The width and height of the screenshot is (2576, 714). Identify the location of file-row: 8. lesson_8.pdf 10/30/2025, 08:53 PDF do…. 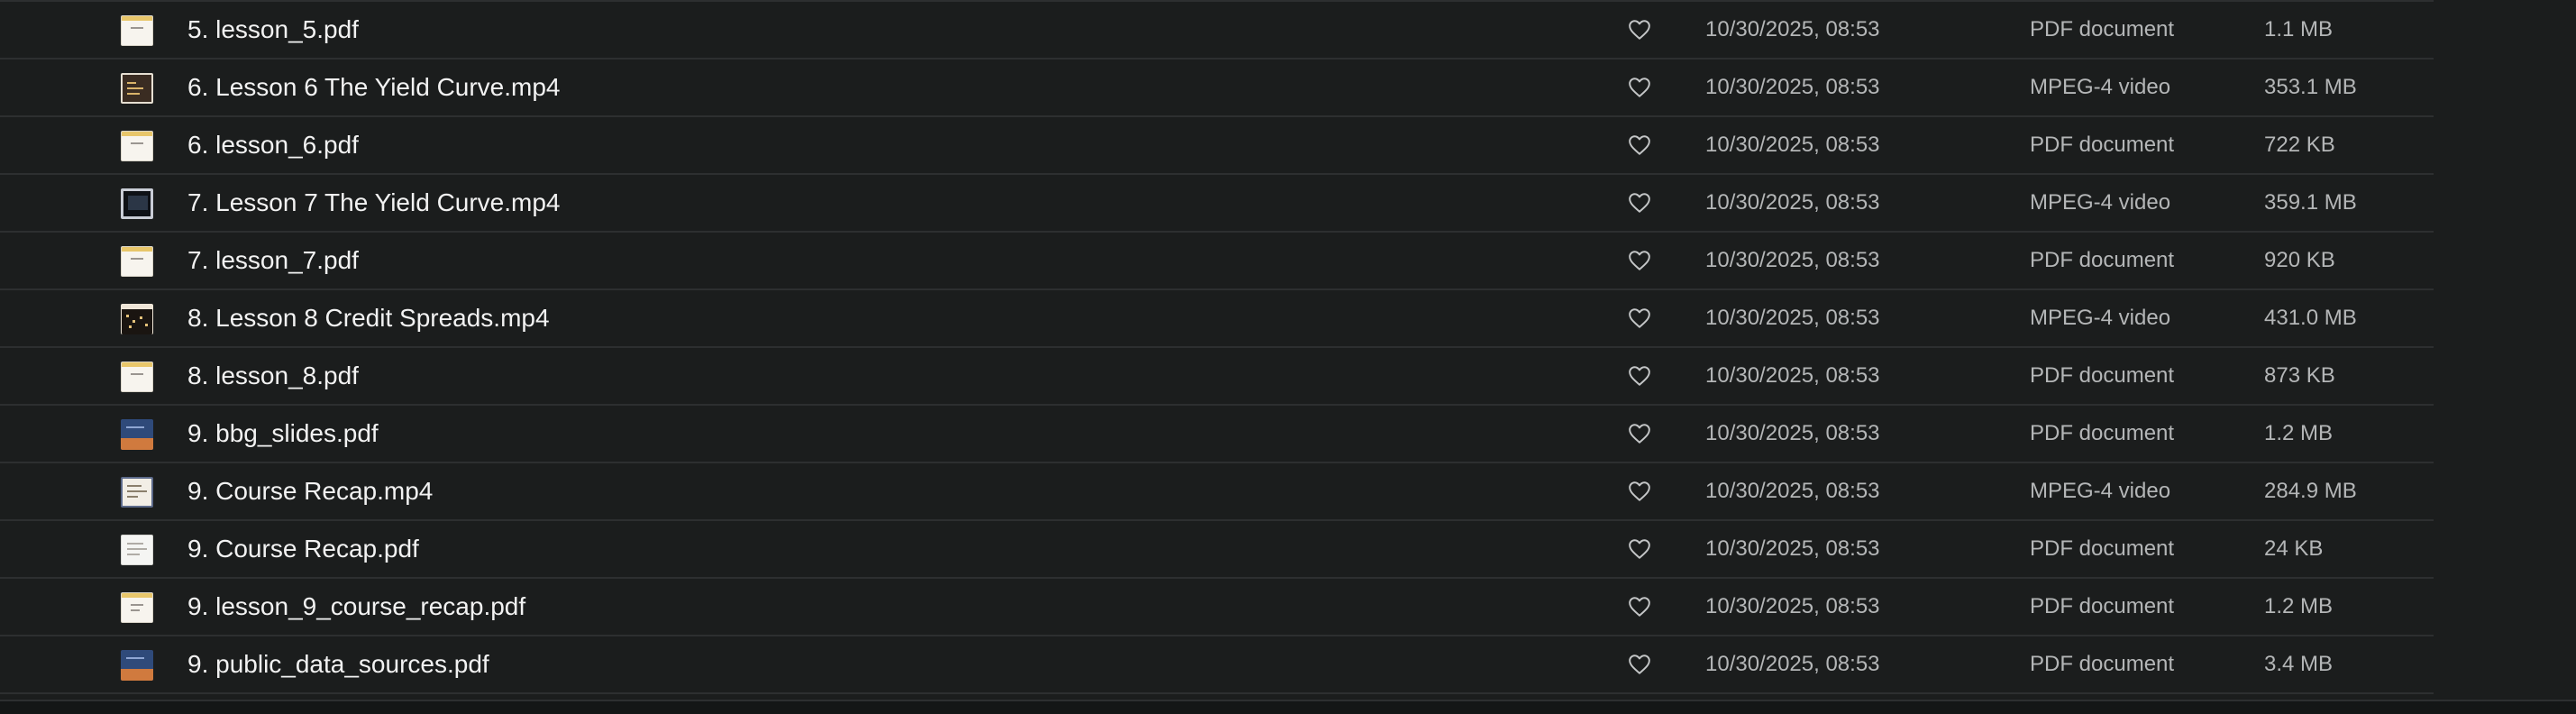
(1217, 377).